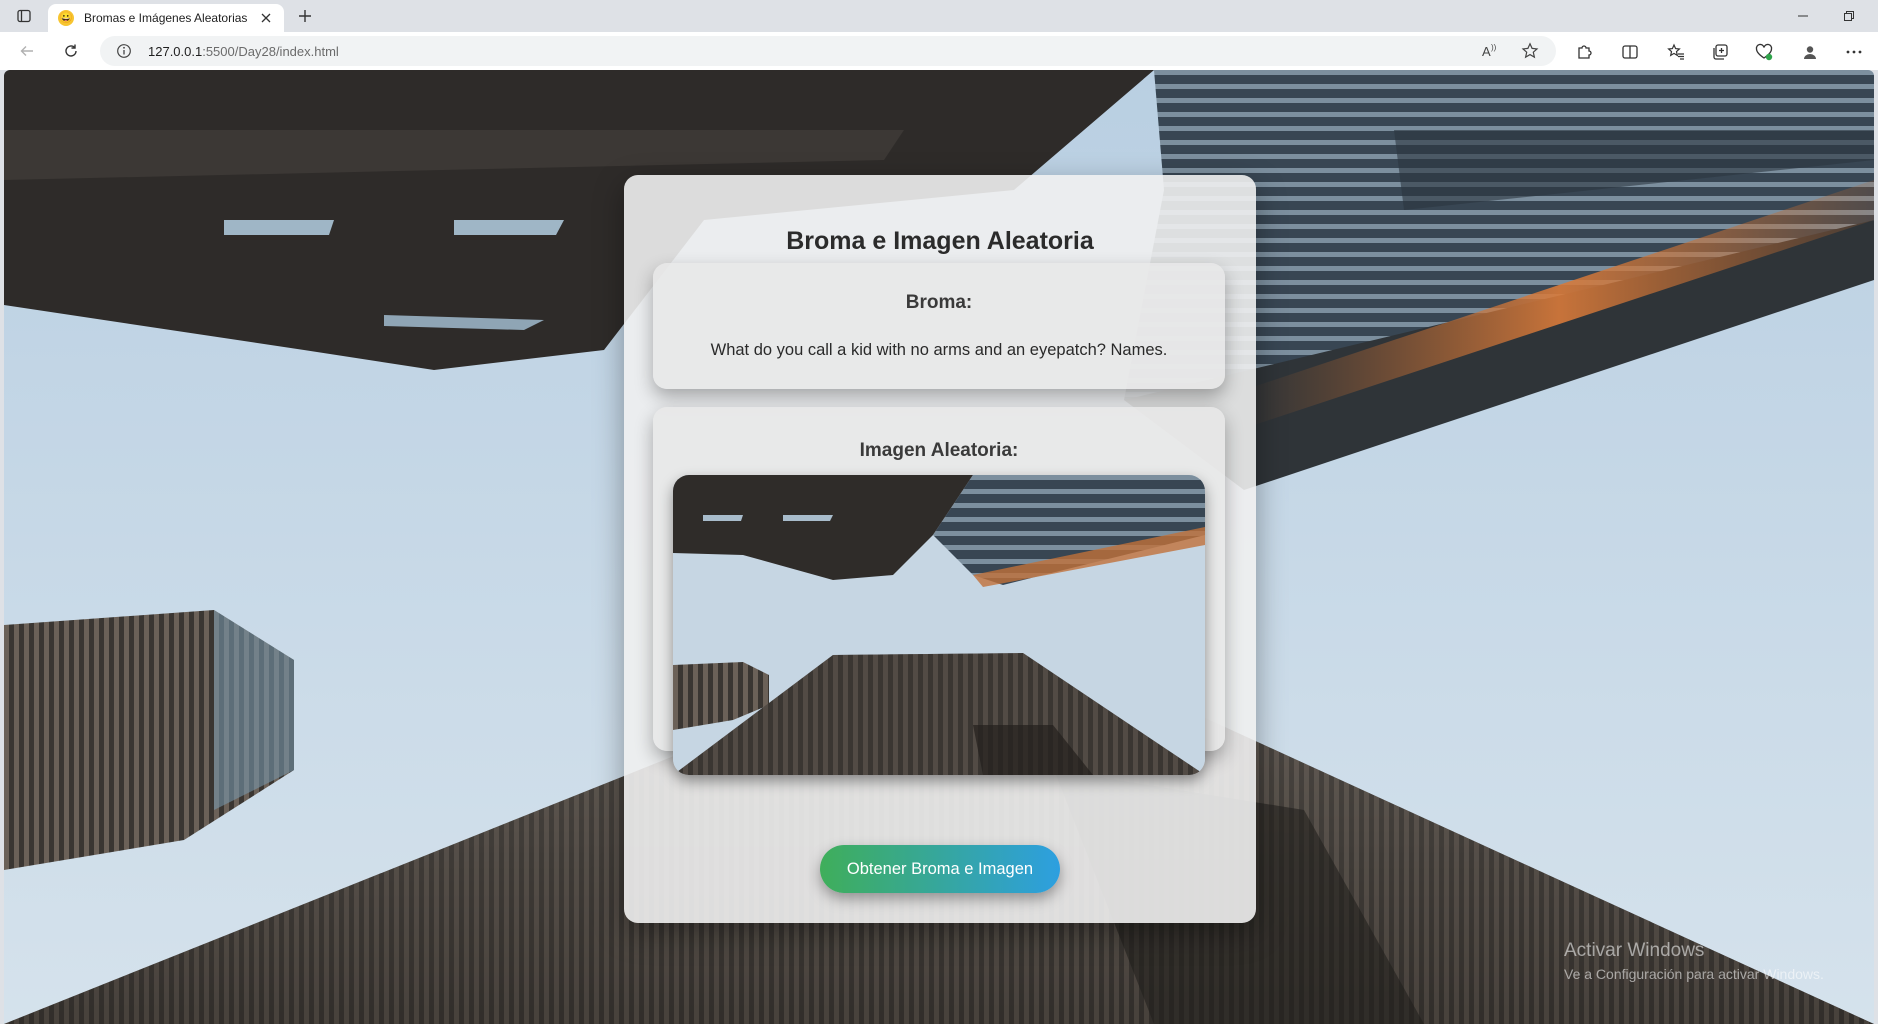 Image resolution: width=1878 pixels, height=1024 pixels. I want to click on url-text: 127.0.0.1:5500/Day28/index.html, so click(243, 51).